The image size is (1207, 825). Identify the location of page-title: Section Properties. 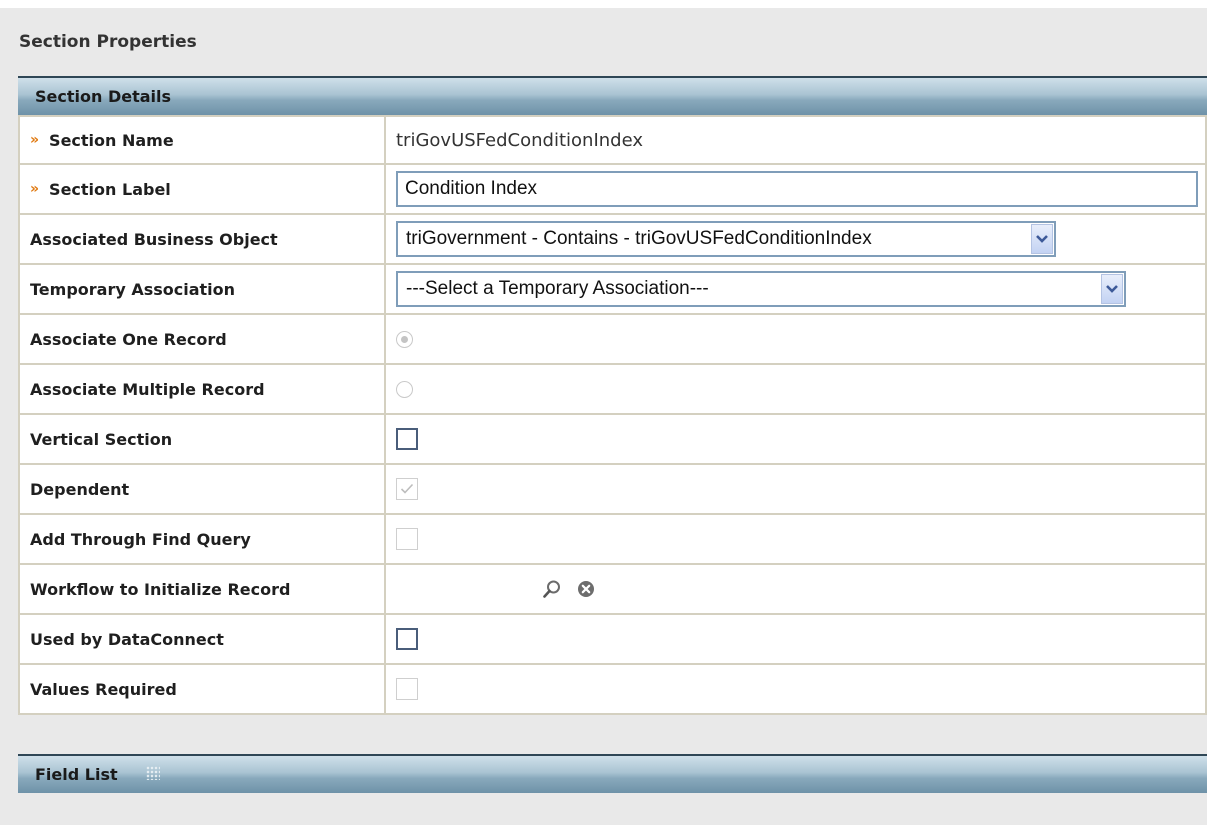
(108, 42).